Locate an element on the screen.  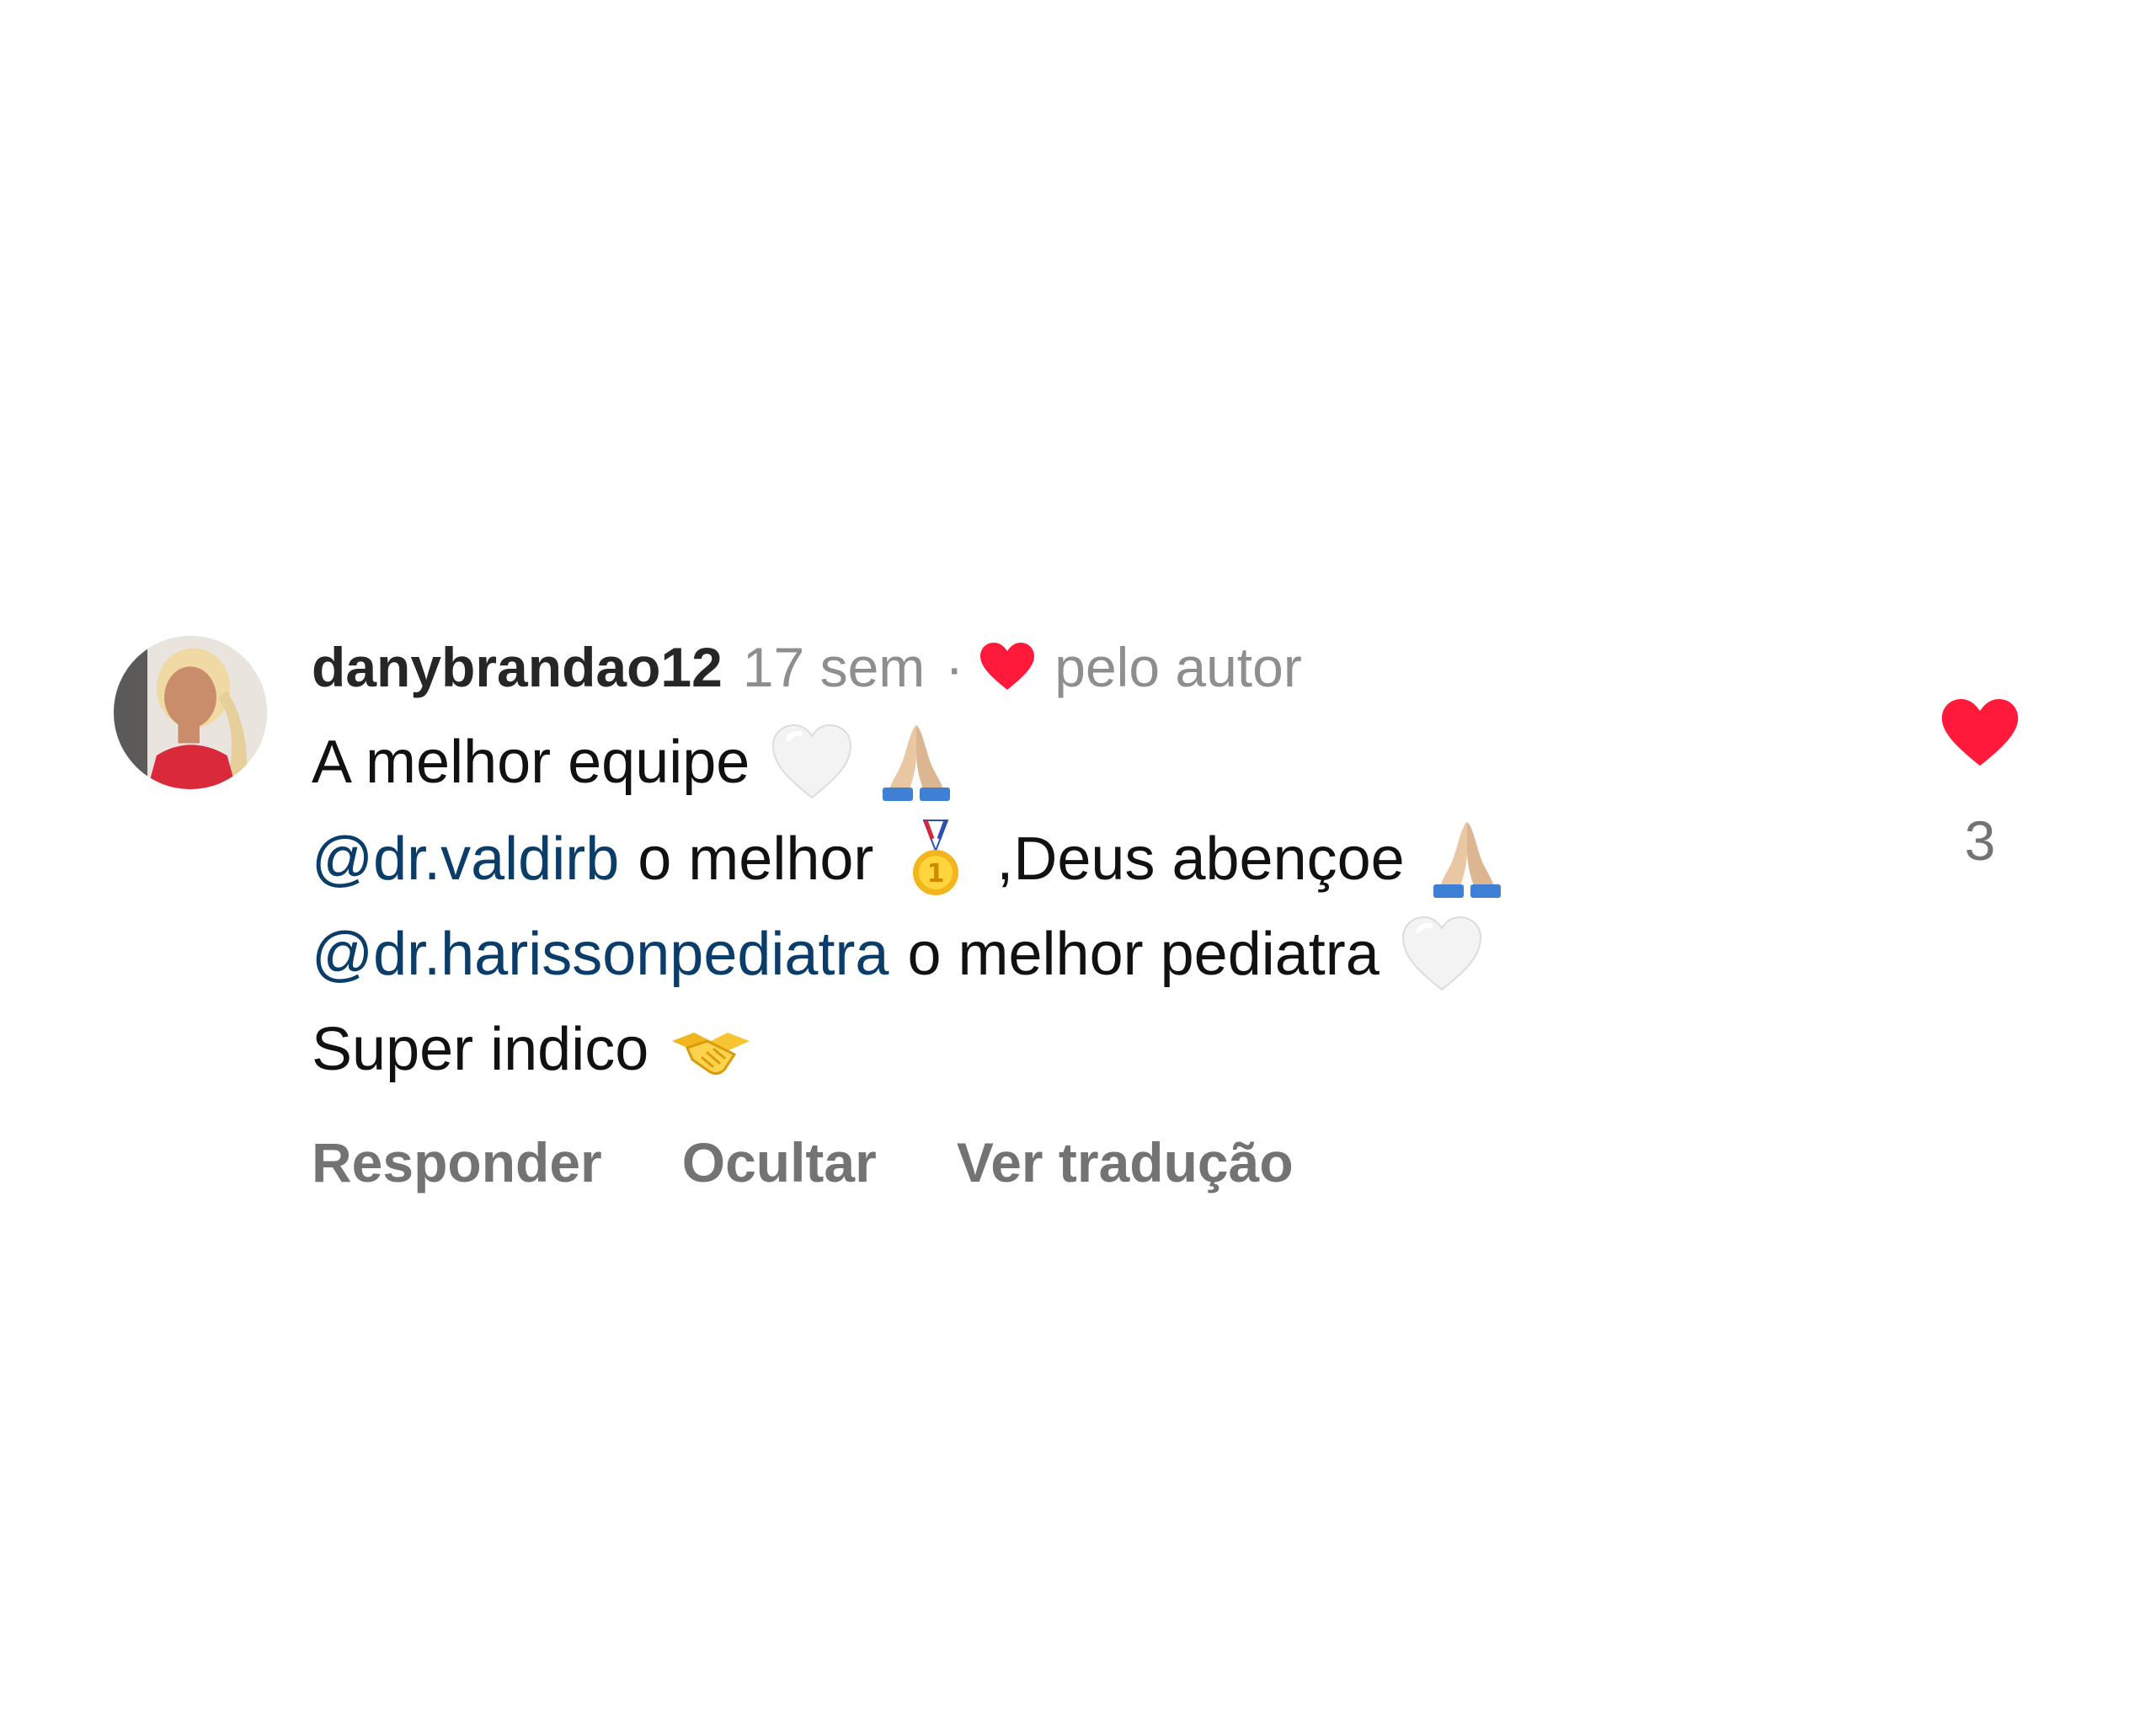
reply-button: Responder is located at coordinates (457, 1162).